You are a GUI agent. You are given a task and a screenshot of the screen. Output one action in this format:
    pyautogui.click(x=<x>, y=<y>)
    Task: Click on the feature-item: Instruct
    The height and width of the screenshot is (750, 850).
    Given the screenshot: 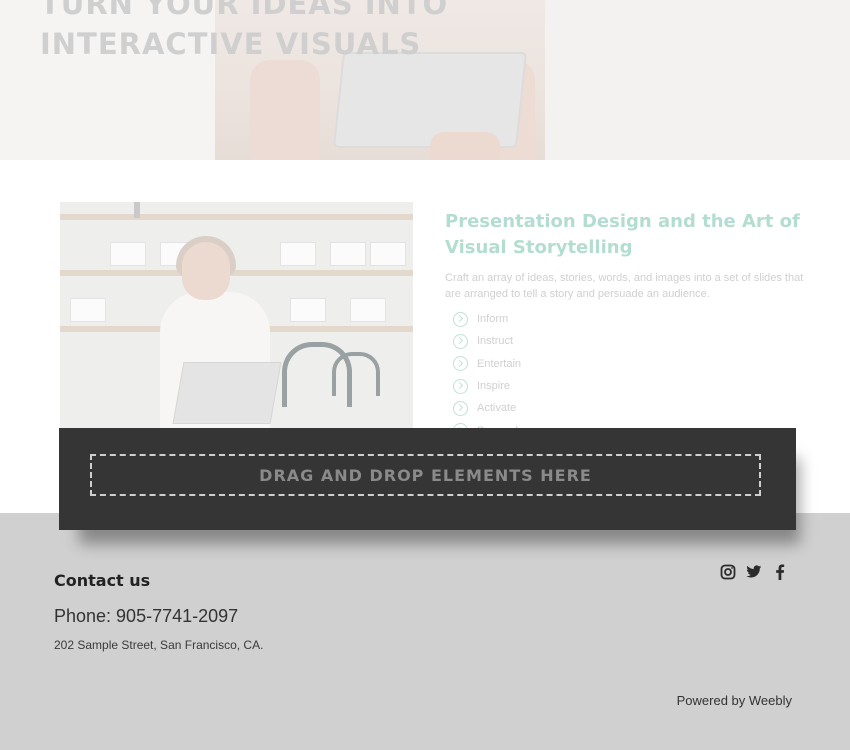 What is the action you would take?
    pyautogui.click(x=488, y=341)
    